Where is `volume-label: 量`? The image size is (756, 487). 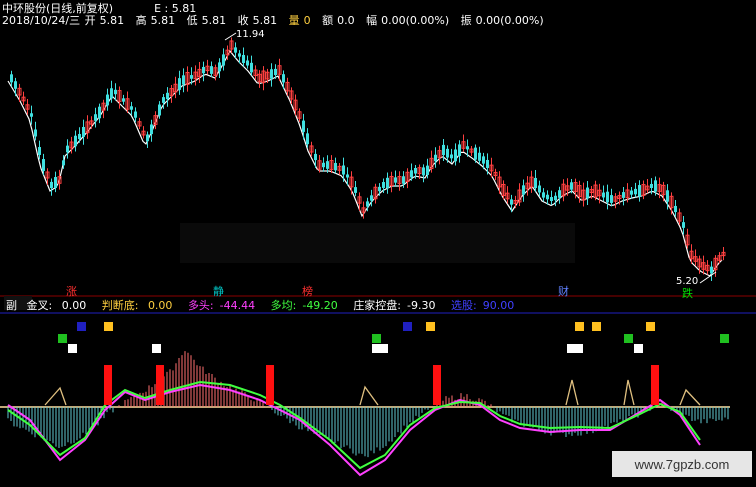 volume-label: 量 is located at coordinates (294, 20).